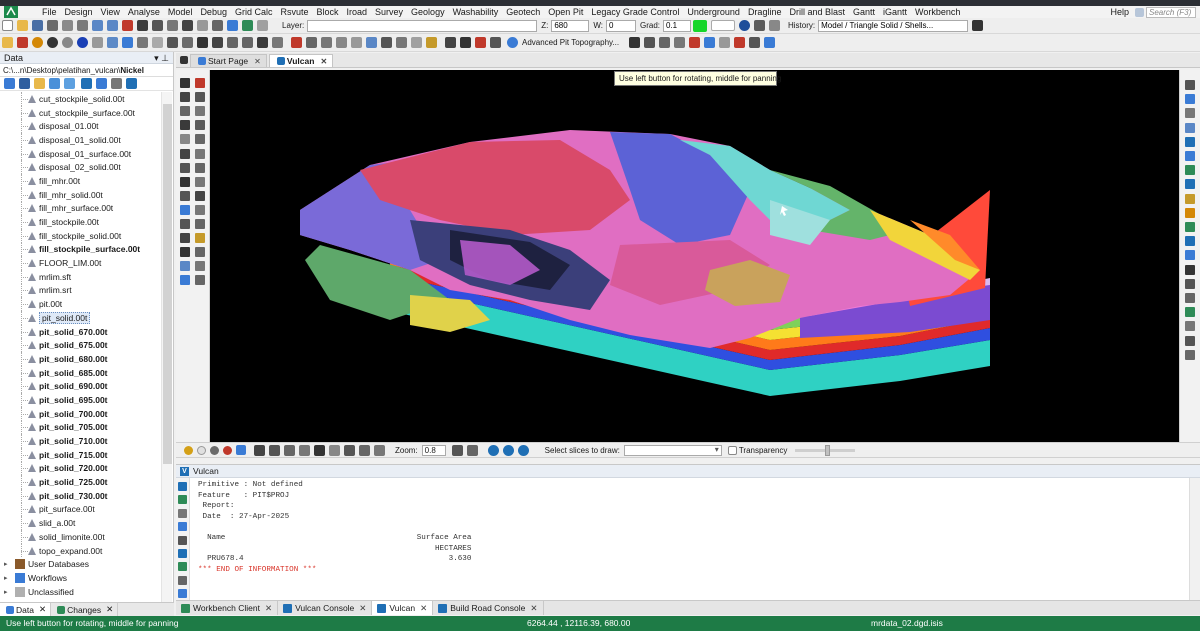 The height and width of the screenshot is (631, 1200). I want to click on cube-icon, so click(112, 42).